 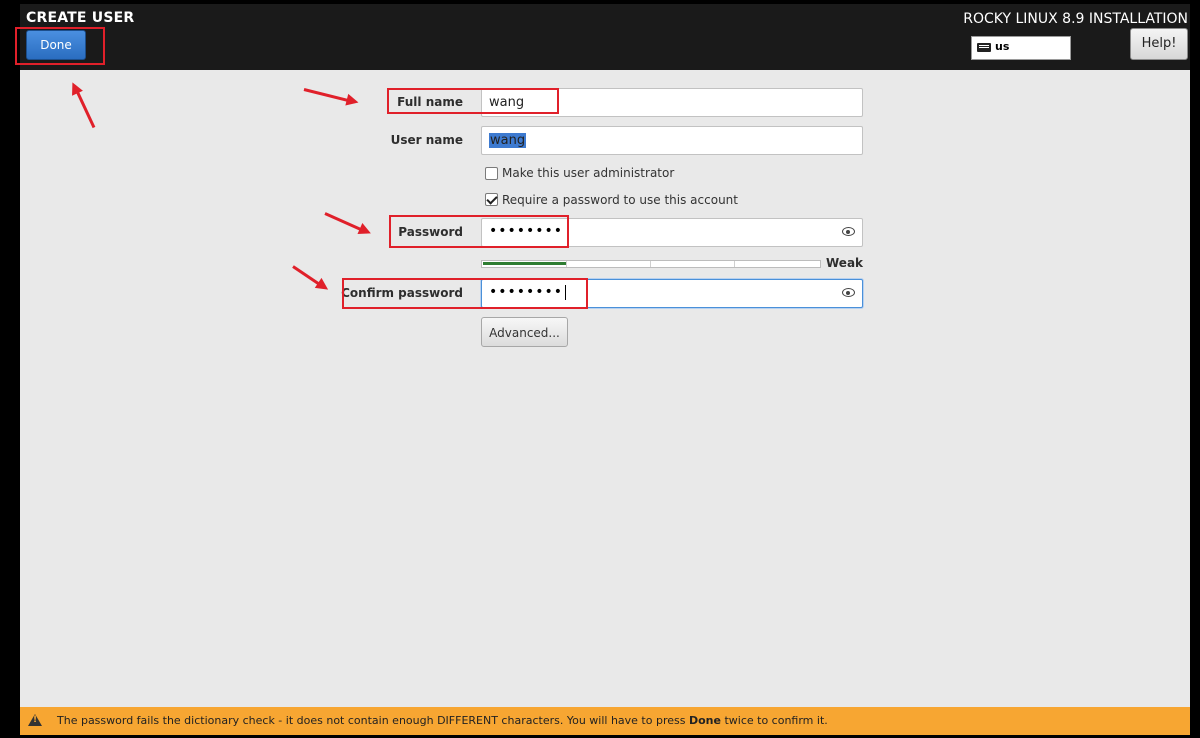 I want to click on user-name-field: wang, so click(x=672, y=140).